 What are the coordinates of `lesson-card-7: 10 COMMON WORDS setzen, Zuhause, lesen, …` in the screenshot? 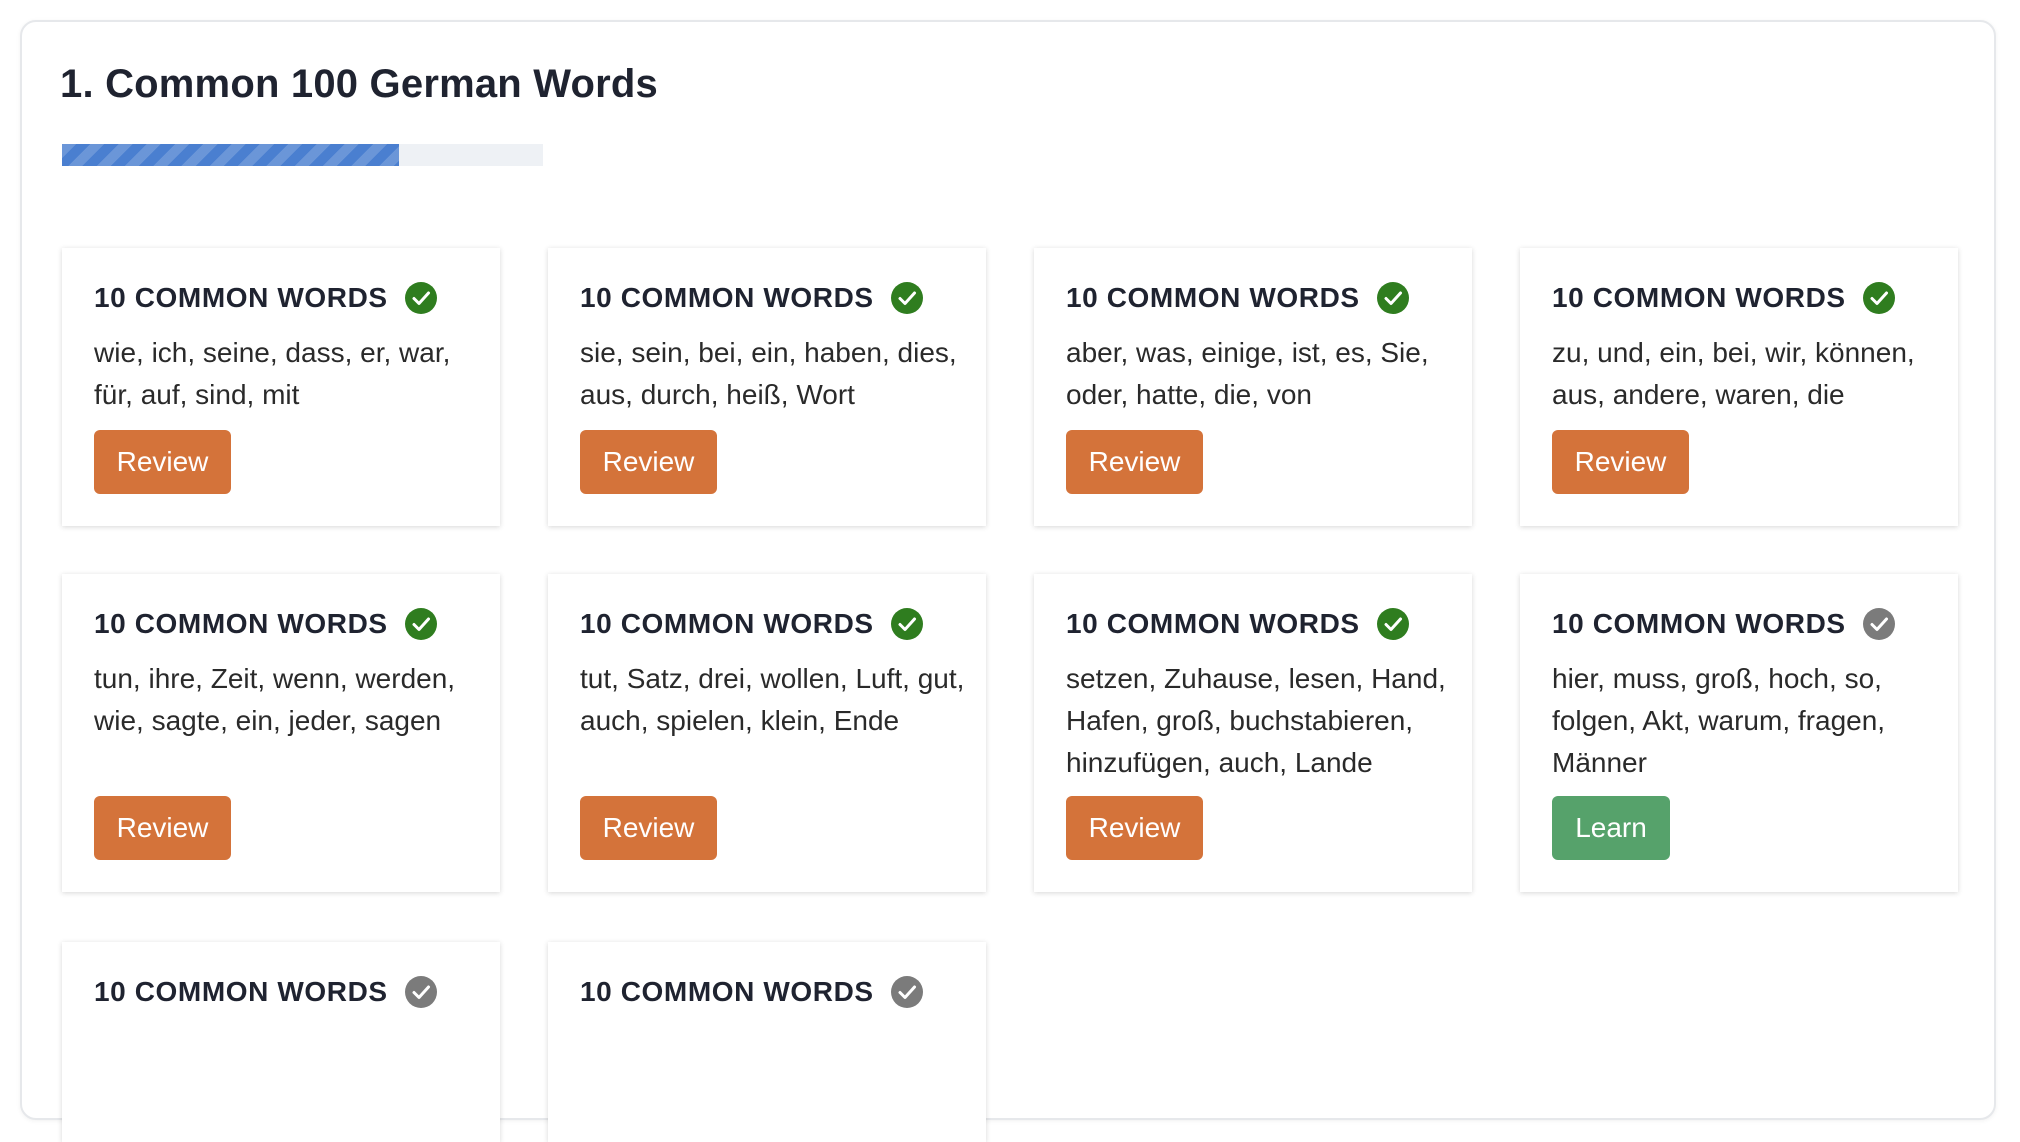 It's located at (1253, 733).